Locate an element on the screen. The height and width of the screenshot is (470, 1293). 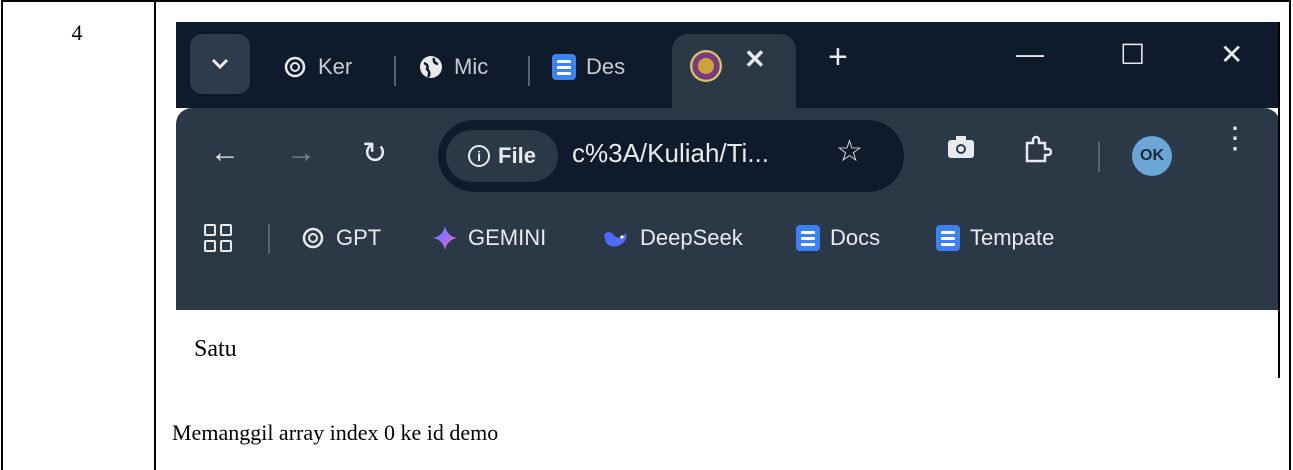
page-content: Satu is located at coordinates (728, 344).